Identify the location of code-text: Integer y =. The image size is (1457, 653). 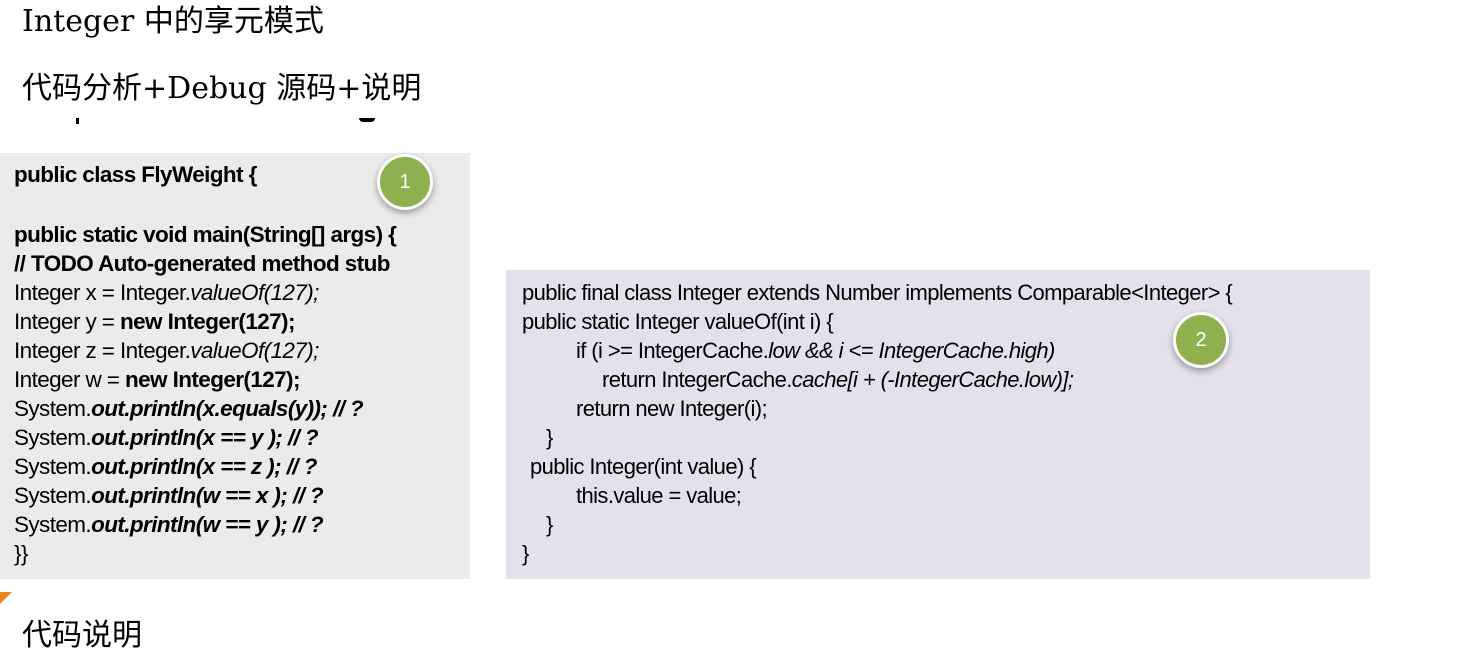
(67, 321).